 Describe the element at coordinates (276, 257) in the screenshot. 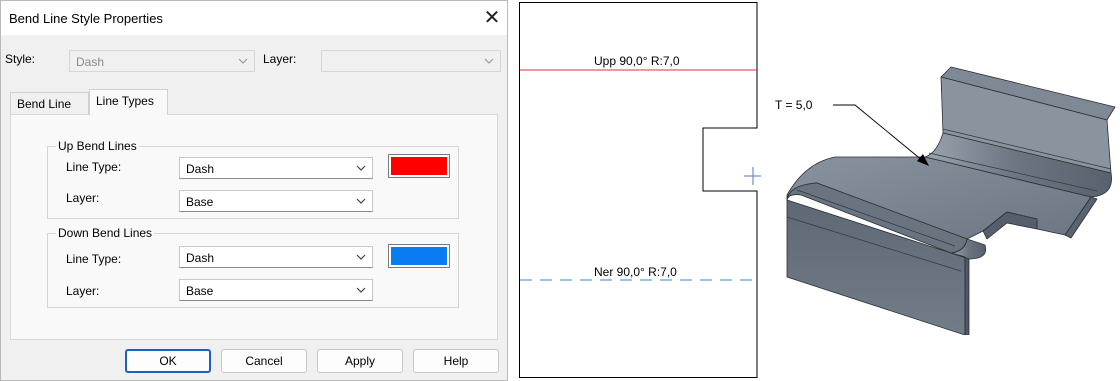

I see `down-line-type-select: Dash` at that location.